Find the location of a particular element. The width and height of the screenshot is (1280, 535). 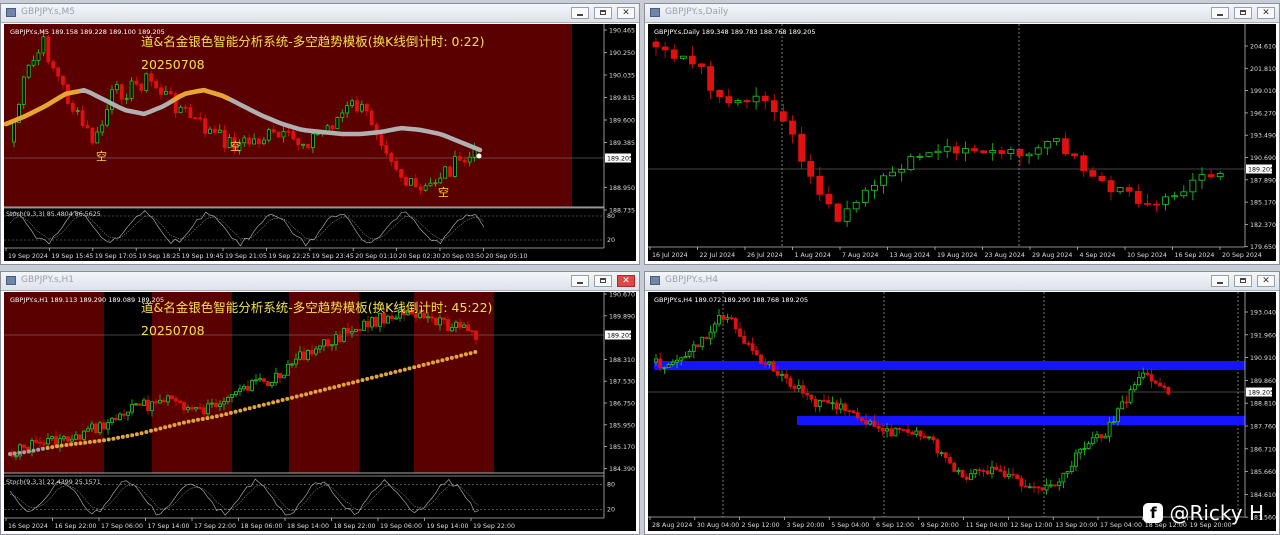

time-tick-label: 19 Sep 17:05 is located at coordinates (116, 256).